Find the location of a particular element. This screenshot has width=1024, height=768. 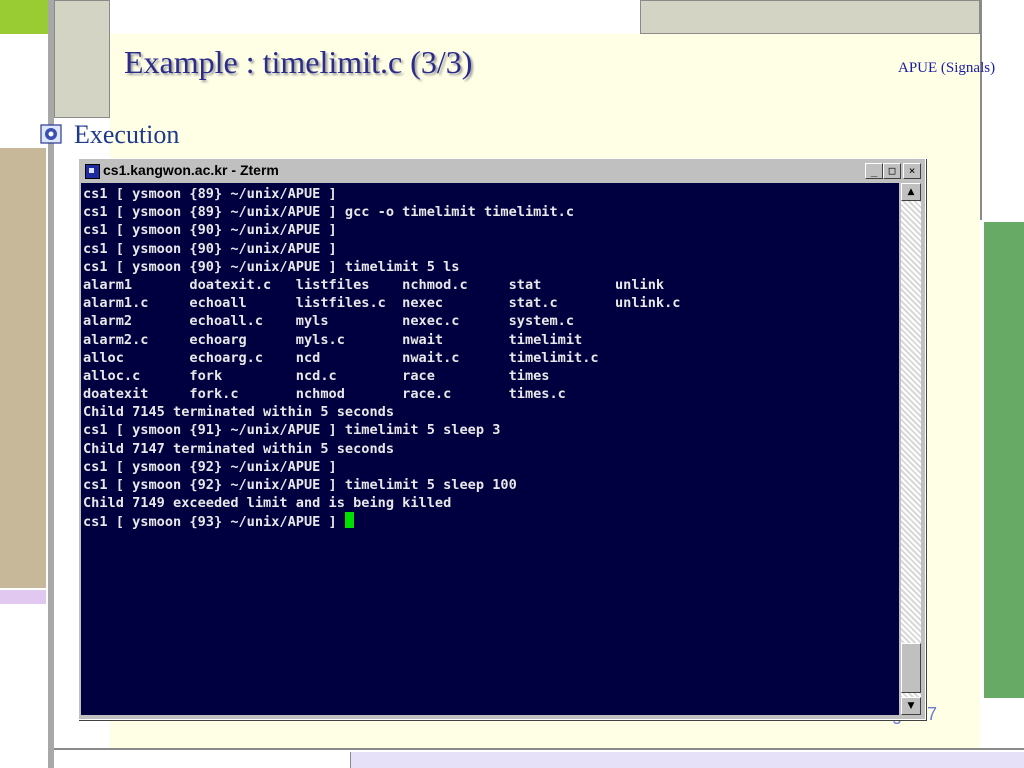

terminal-line: alarm2 echoall.c myls nexec.c system.c is located at coordinates (329, 321).